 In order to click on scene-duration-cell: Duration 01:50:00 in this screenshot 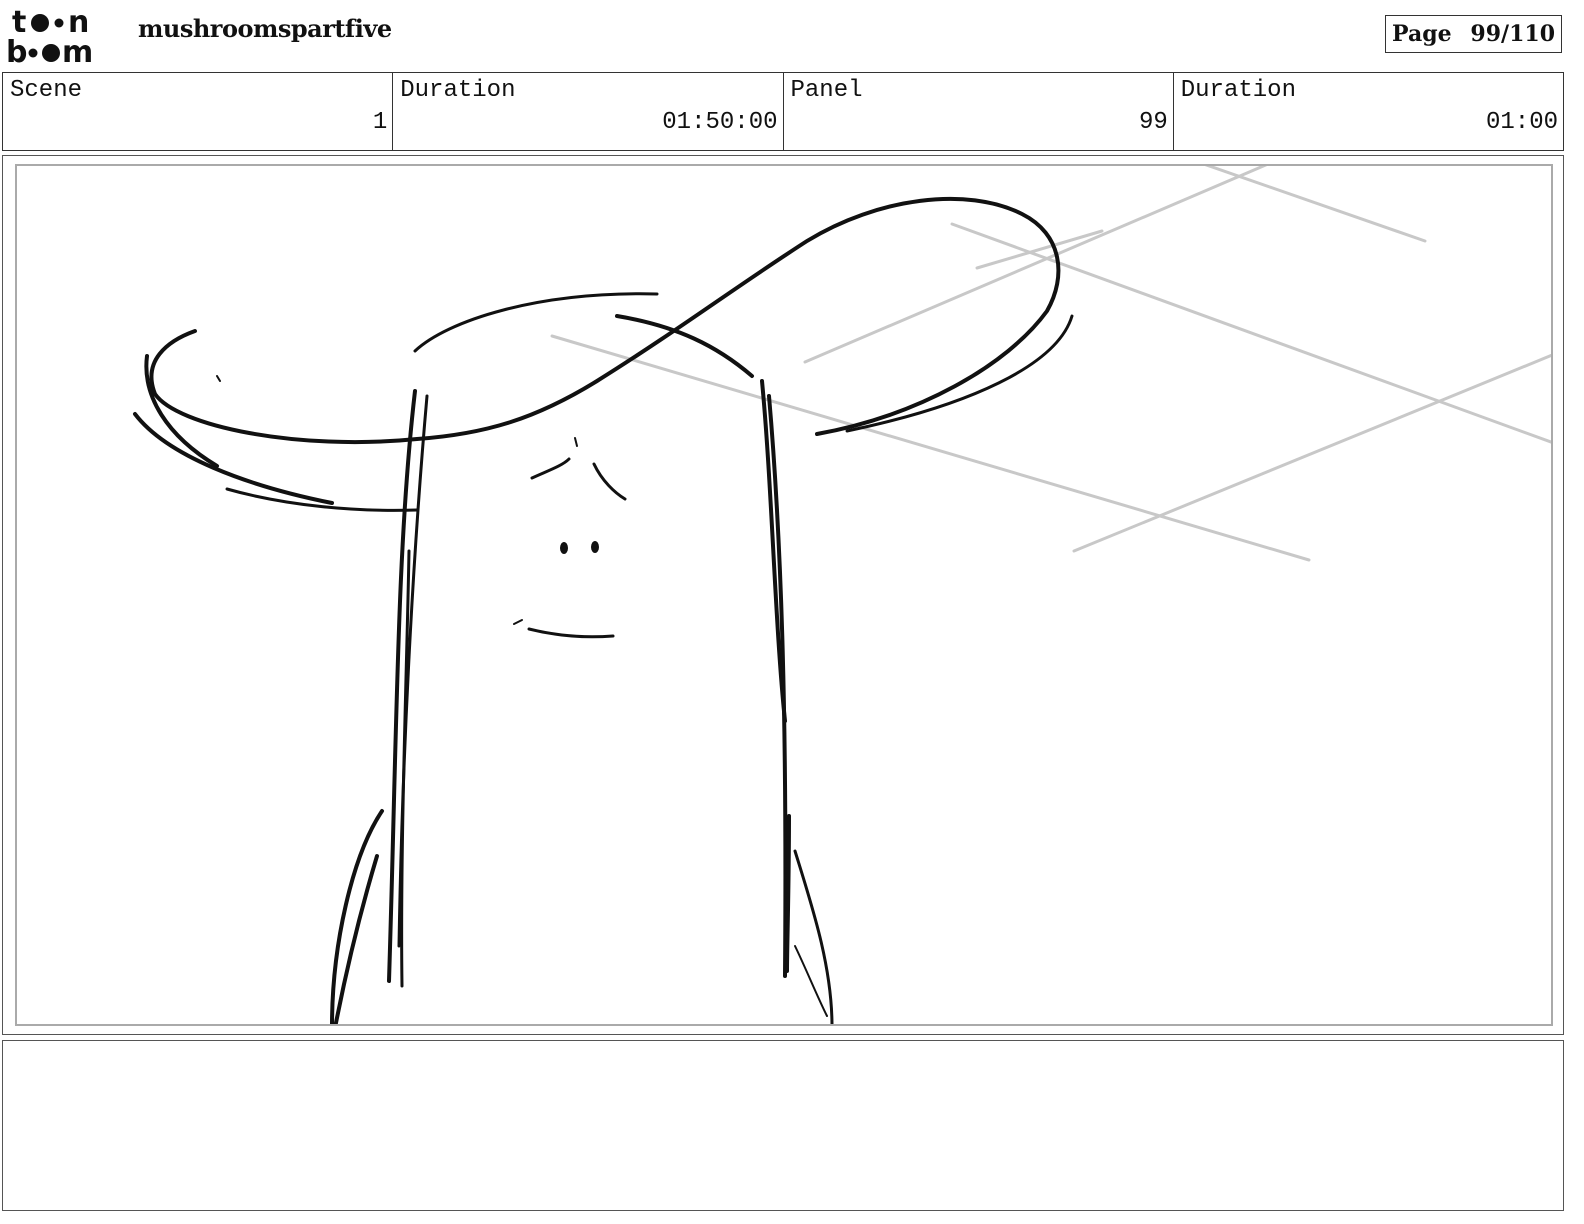, I will do `click(588, 111)`.